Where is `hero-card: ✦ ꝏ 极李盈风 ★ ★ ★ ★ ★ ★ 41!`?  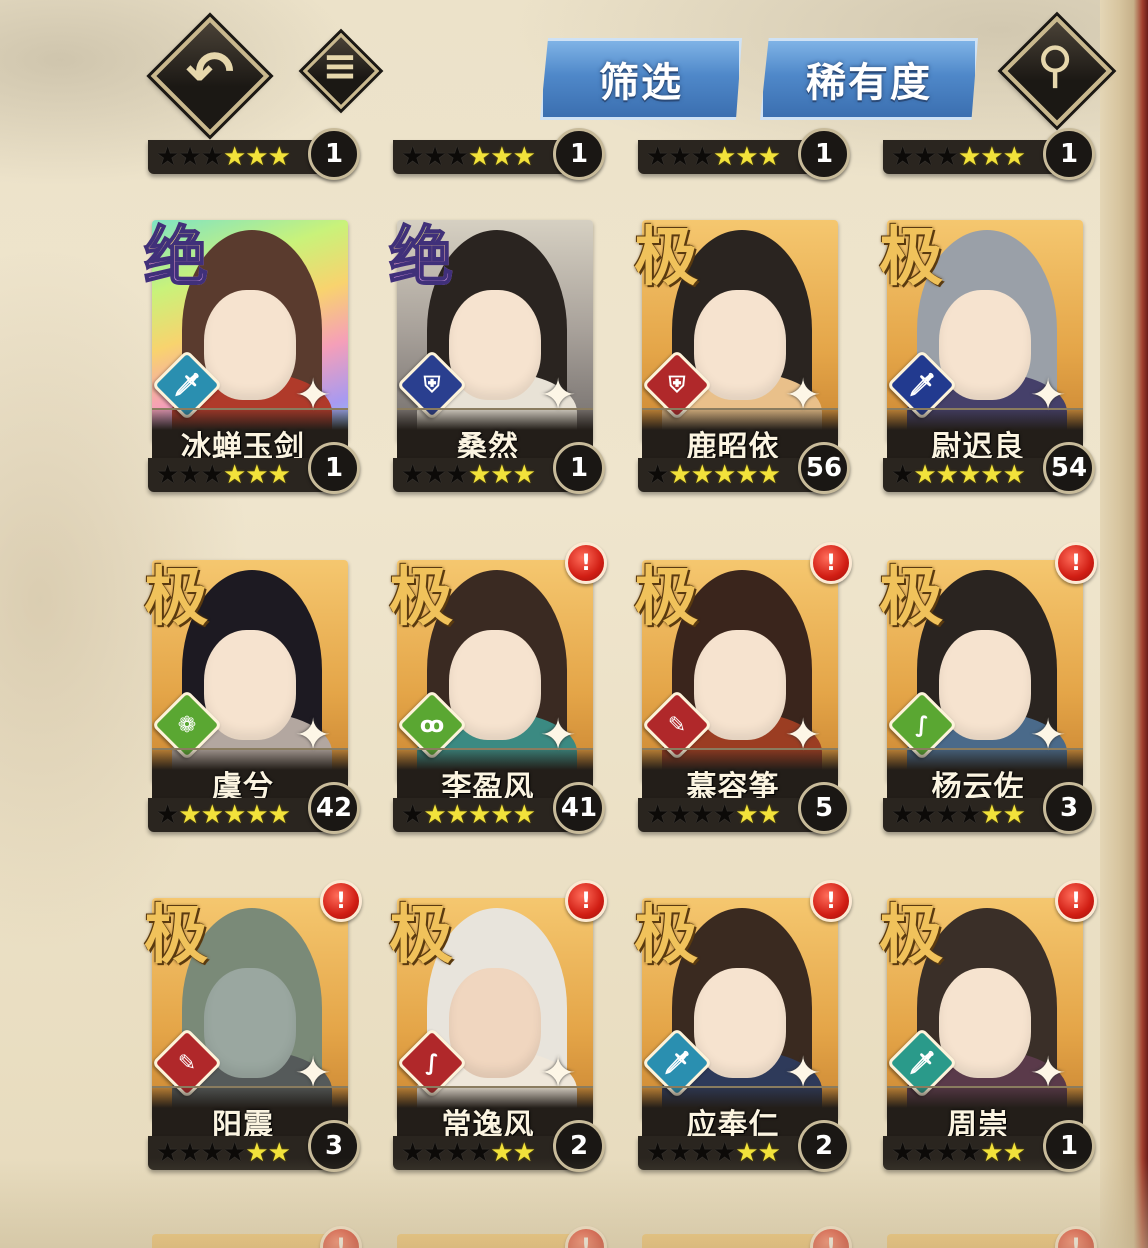
hero-card: ✦ ꝏ 极李盈风 ★ ★ ★ ★ ★ ★ 41! is located at coordinates (498, 697).